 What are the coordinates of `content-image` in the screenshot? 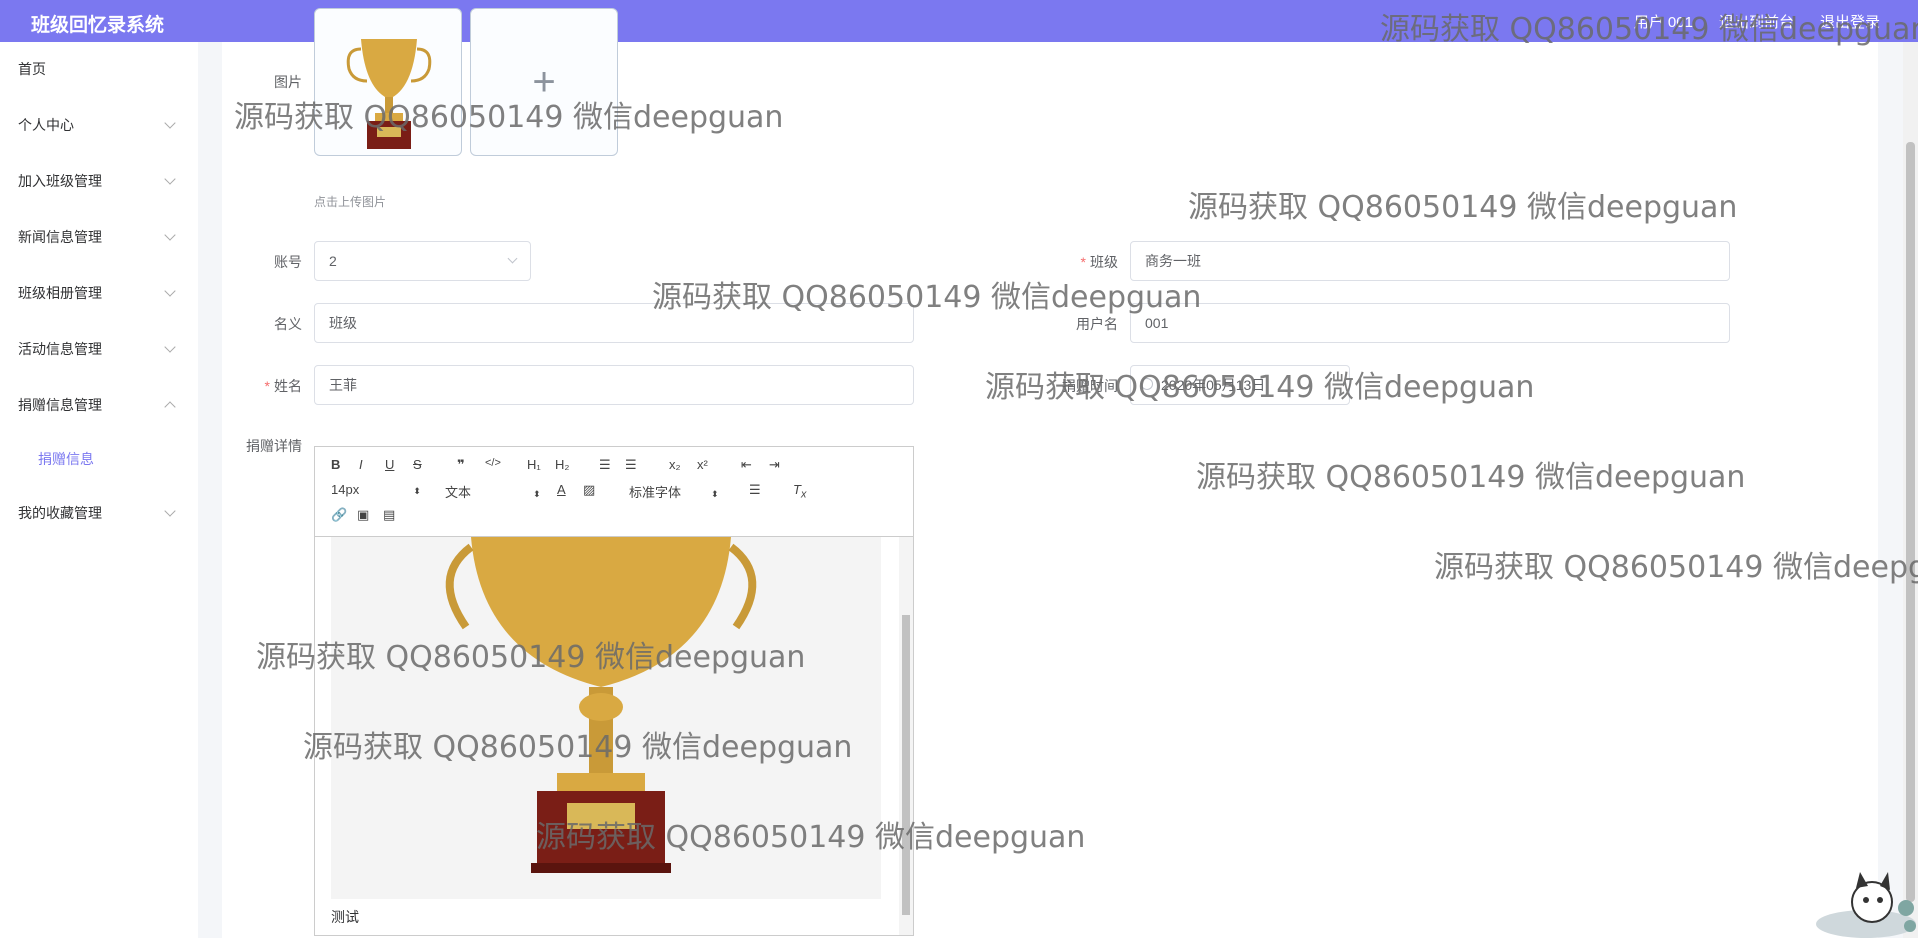 It's located at (606, 718).